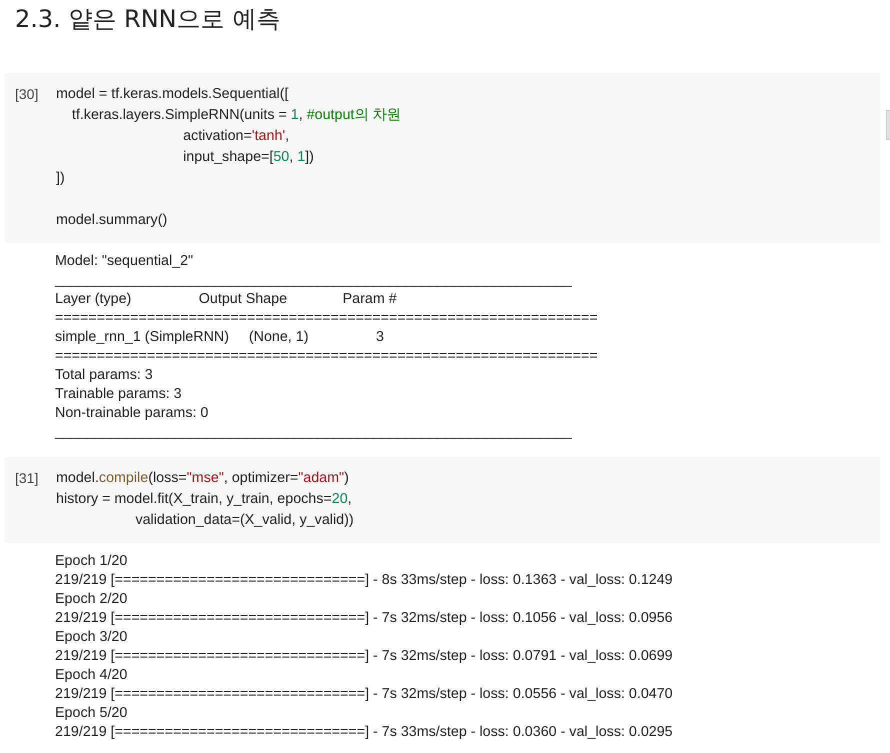 The width and height of the screenshot is (890, 753). I want to click on output-line: simple_rnn_1 (SimpleRNN) (None, 1) 3, so click(220, 337).